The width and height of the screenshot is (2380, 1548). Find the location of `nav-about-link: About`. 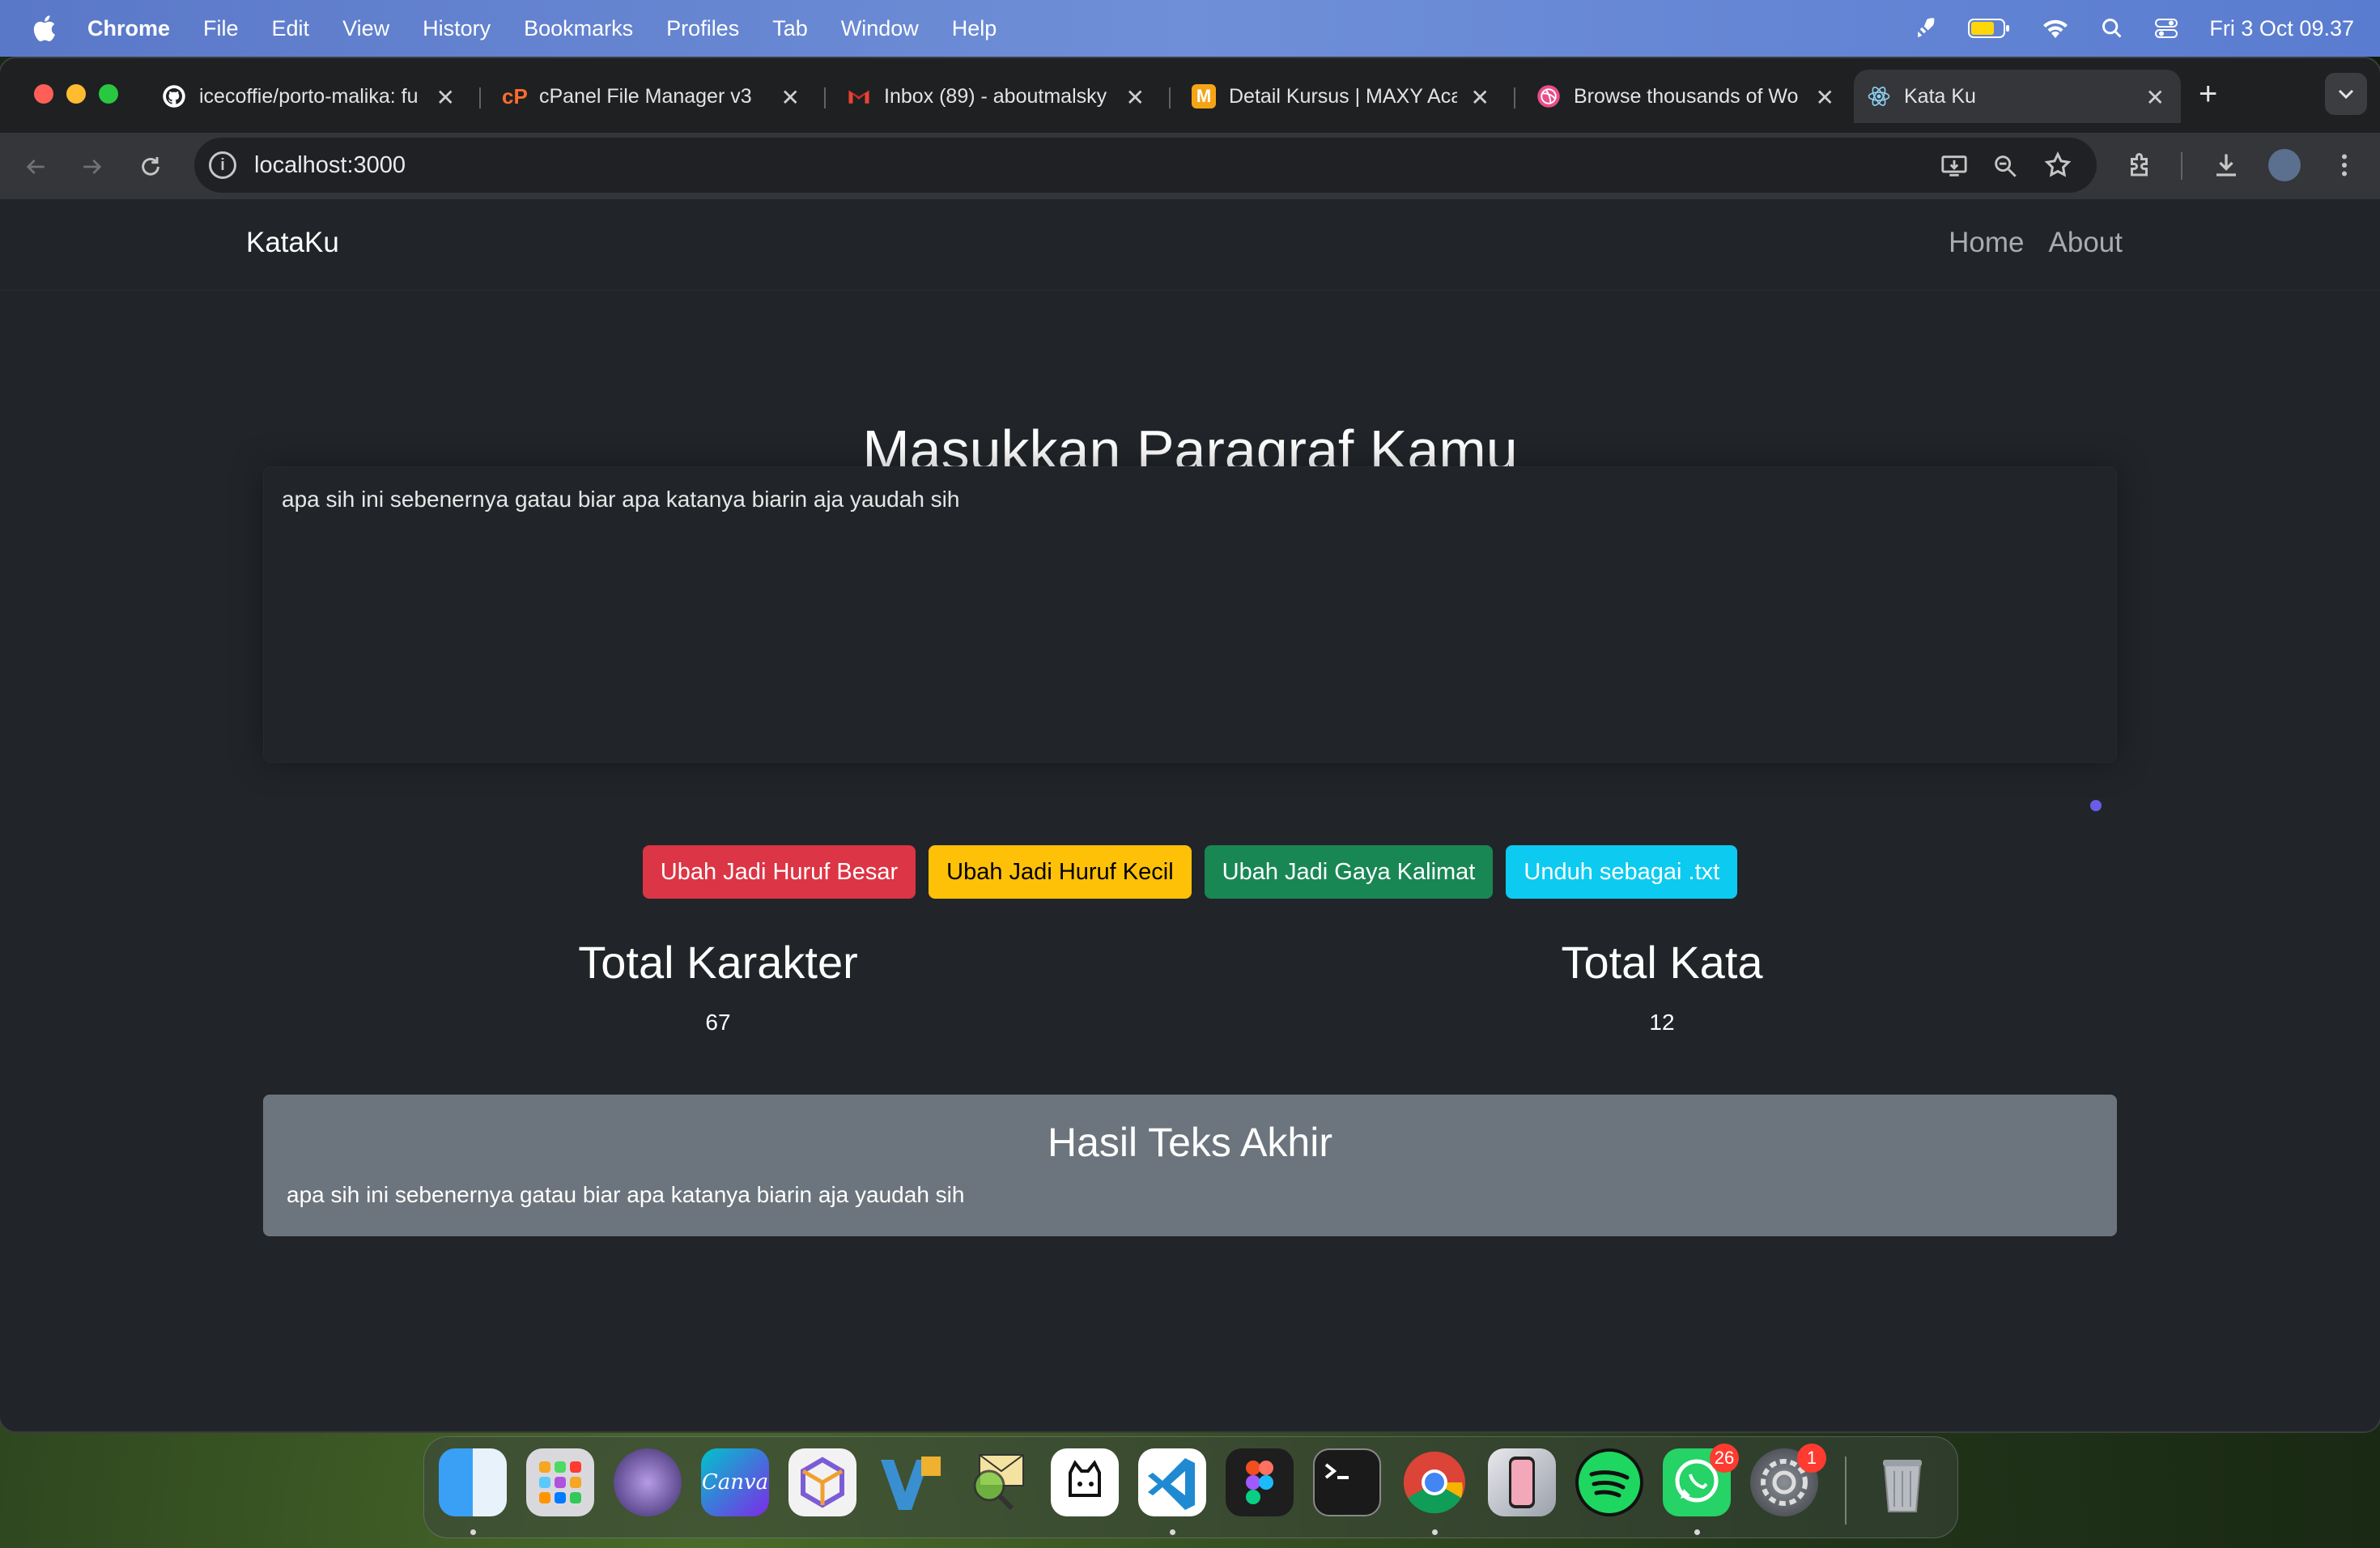

nav-about-link: About is located at coordinates (2086, 243).